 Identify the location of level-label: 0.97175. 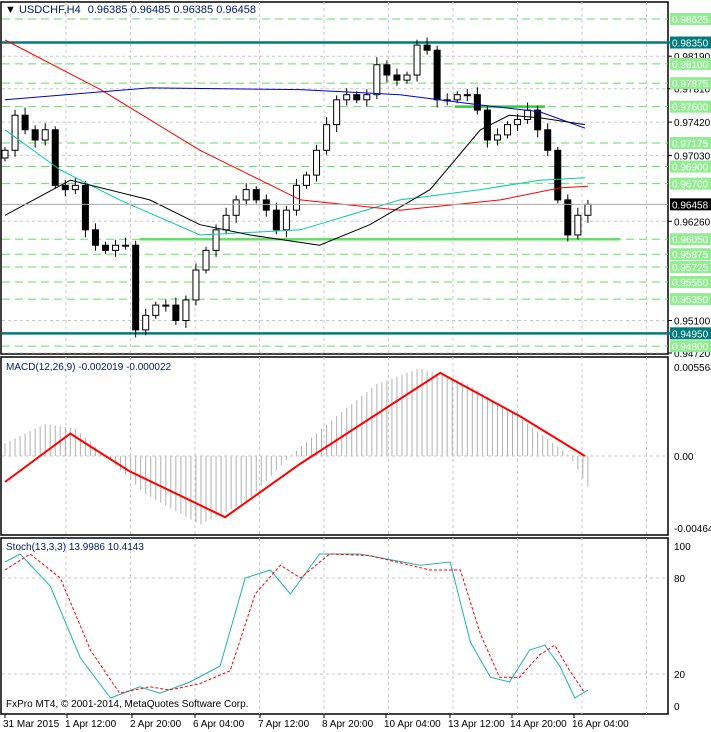
(690, 144).